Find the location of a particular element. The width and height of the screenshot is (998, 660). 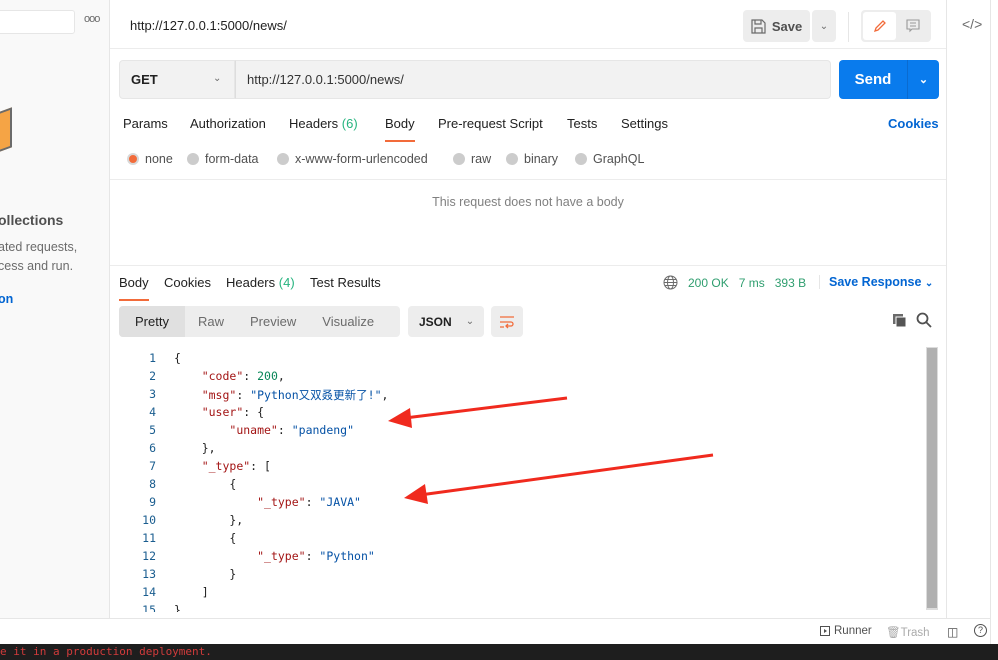

code-line: "code": 200, is located at coordinates (229, 376).